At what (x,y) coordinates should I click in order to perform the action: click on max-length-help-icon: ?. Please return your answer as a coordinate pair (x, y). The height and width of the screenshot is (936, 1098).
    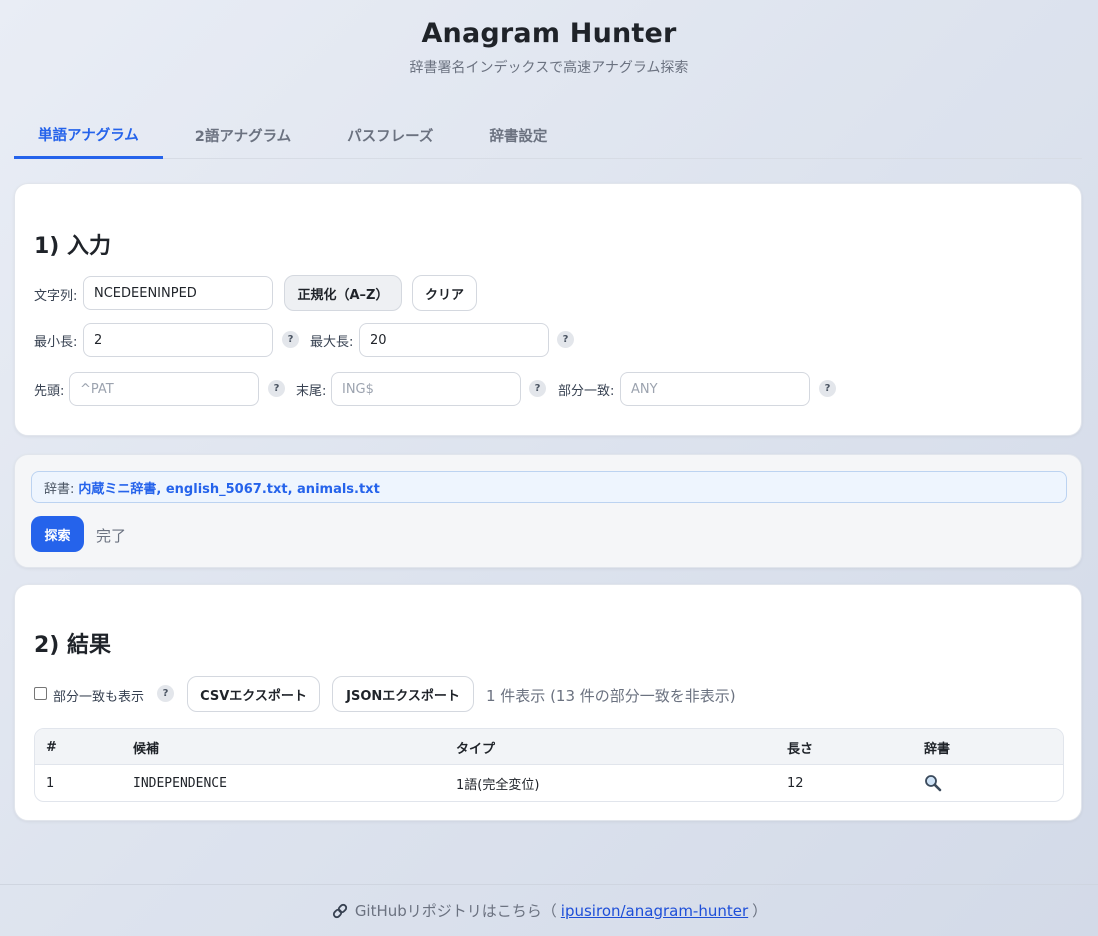
    Looking at the image, I should click on (565, 339).